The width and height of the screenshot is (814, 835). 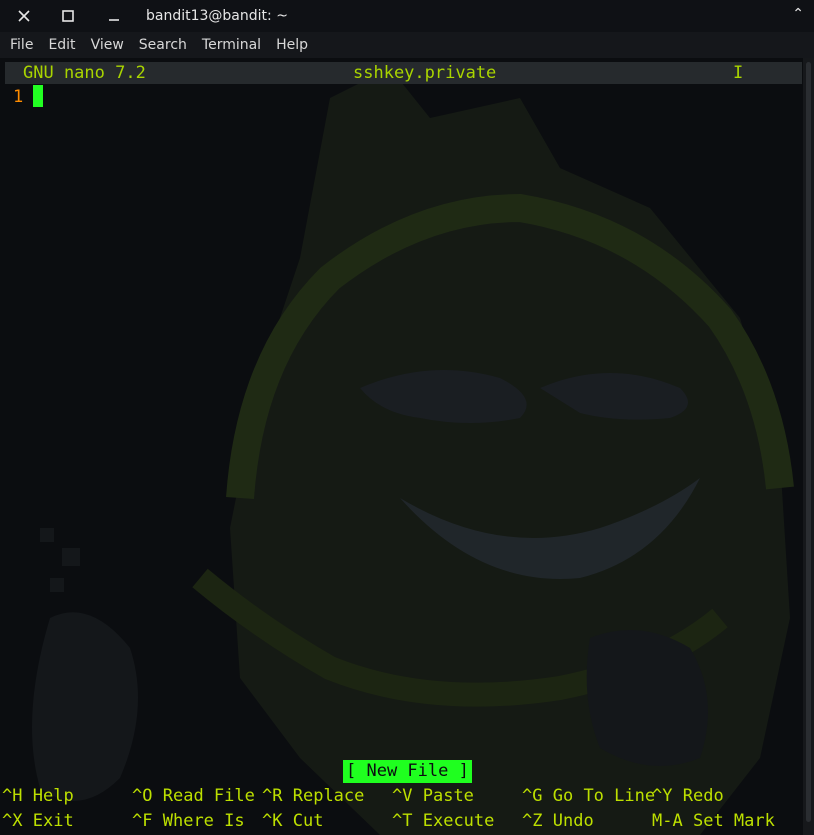 What do you see at coordinates (738, 73) in the screenshot?
I see `modified-indicator: I` at bounding box center [738, 73].